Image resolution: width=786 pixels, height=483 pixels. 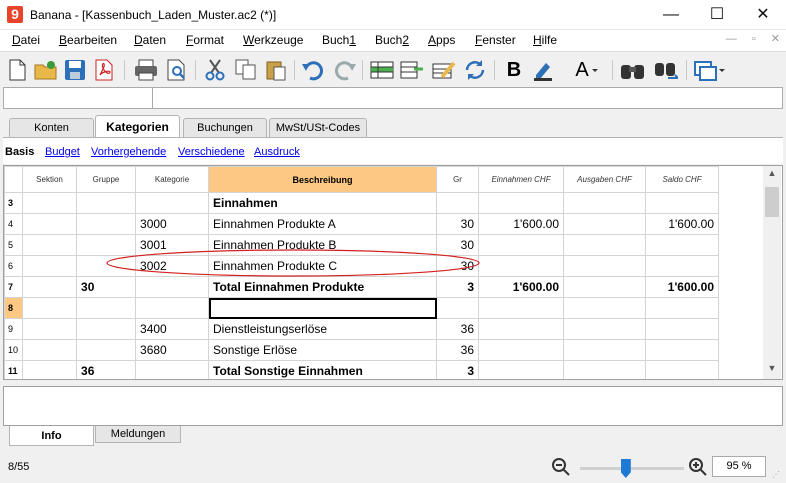 What do you see at coordinates (412, 70) in the screenshot?
I see `insert-rows-icon` at bounding box center [412, 70].